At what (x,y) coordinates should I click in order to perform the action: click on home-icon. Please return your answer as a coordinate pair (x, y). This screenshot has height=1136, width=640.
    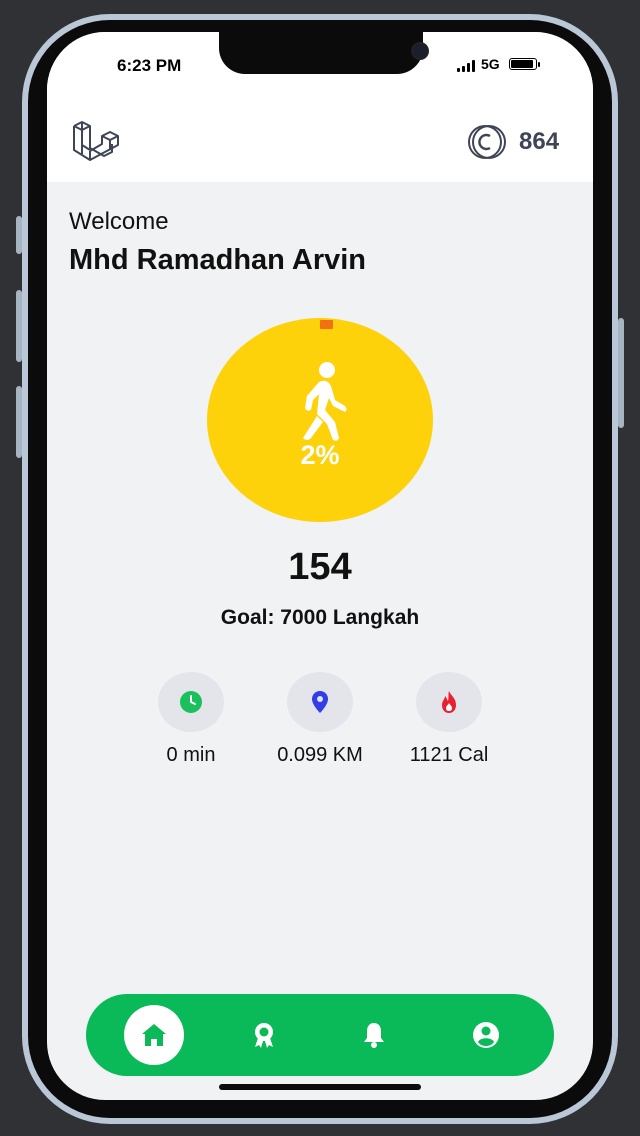
    Looking at the image, I should click on (154, 1035).